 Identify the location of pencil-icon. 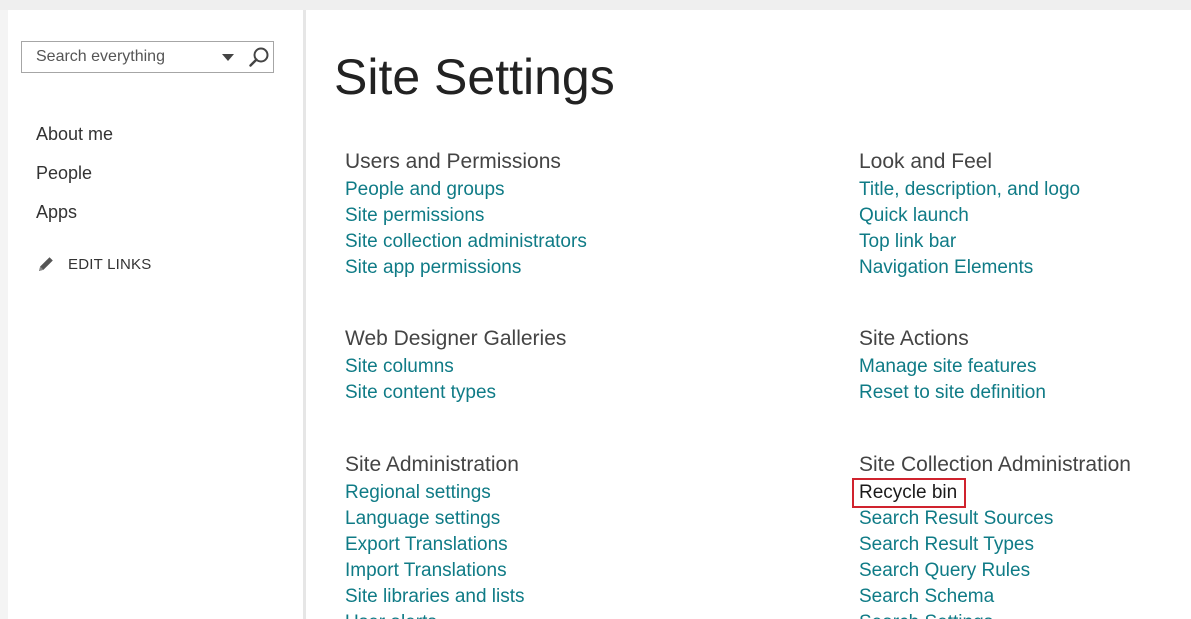
(46, 264).